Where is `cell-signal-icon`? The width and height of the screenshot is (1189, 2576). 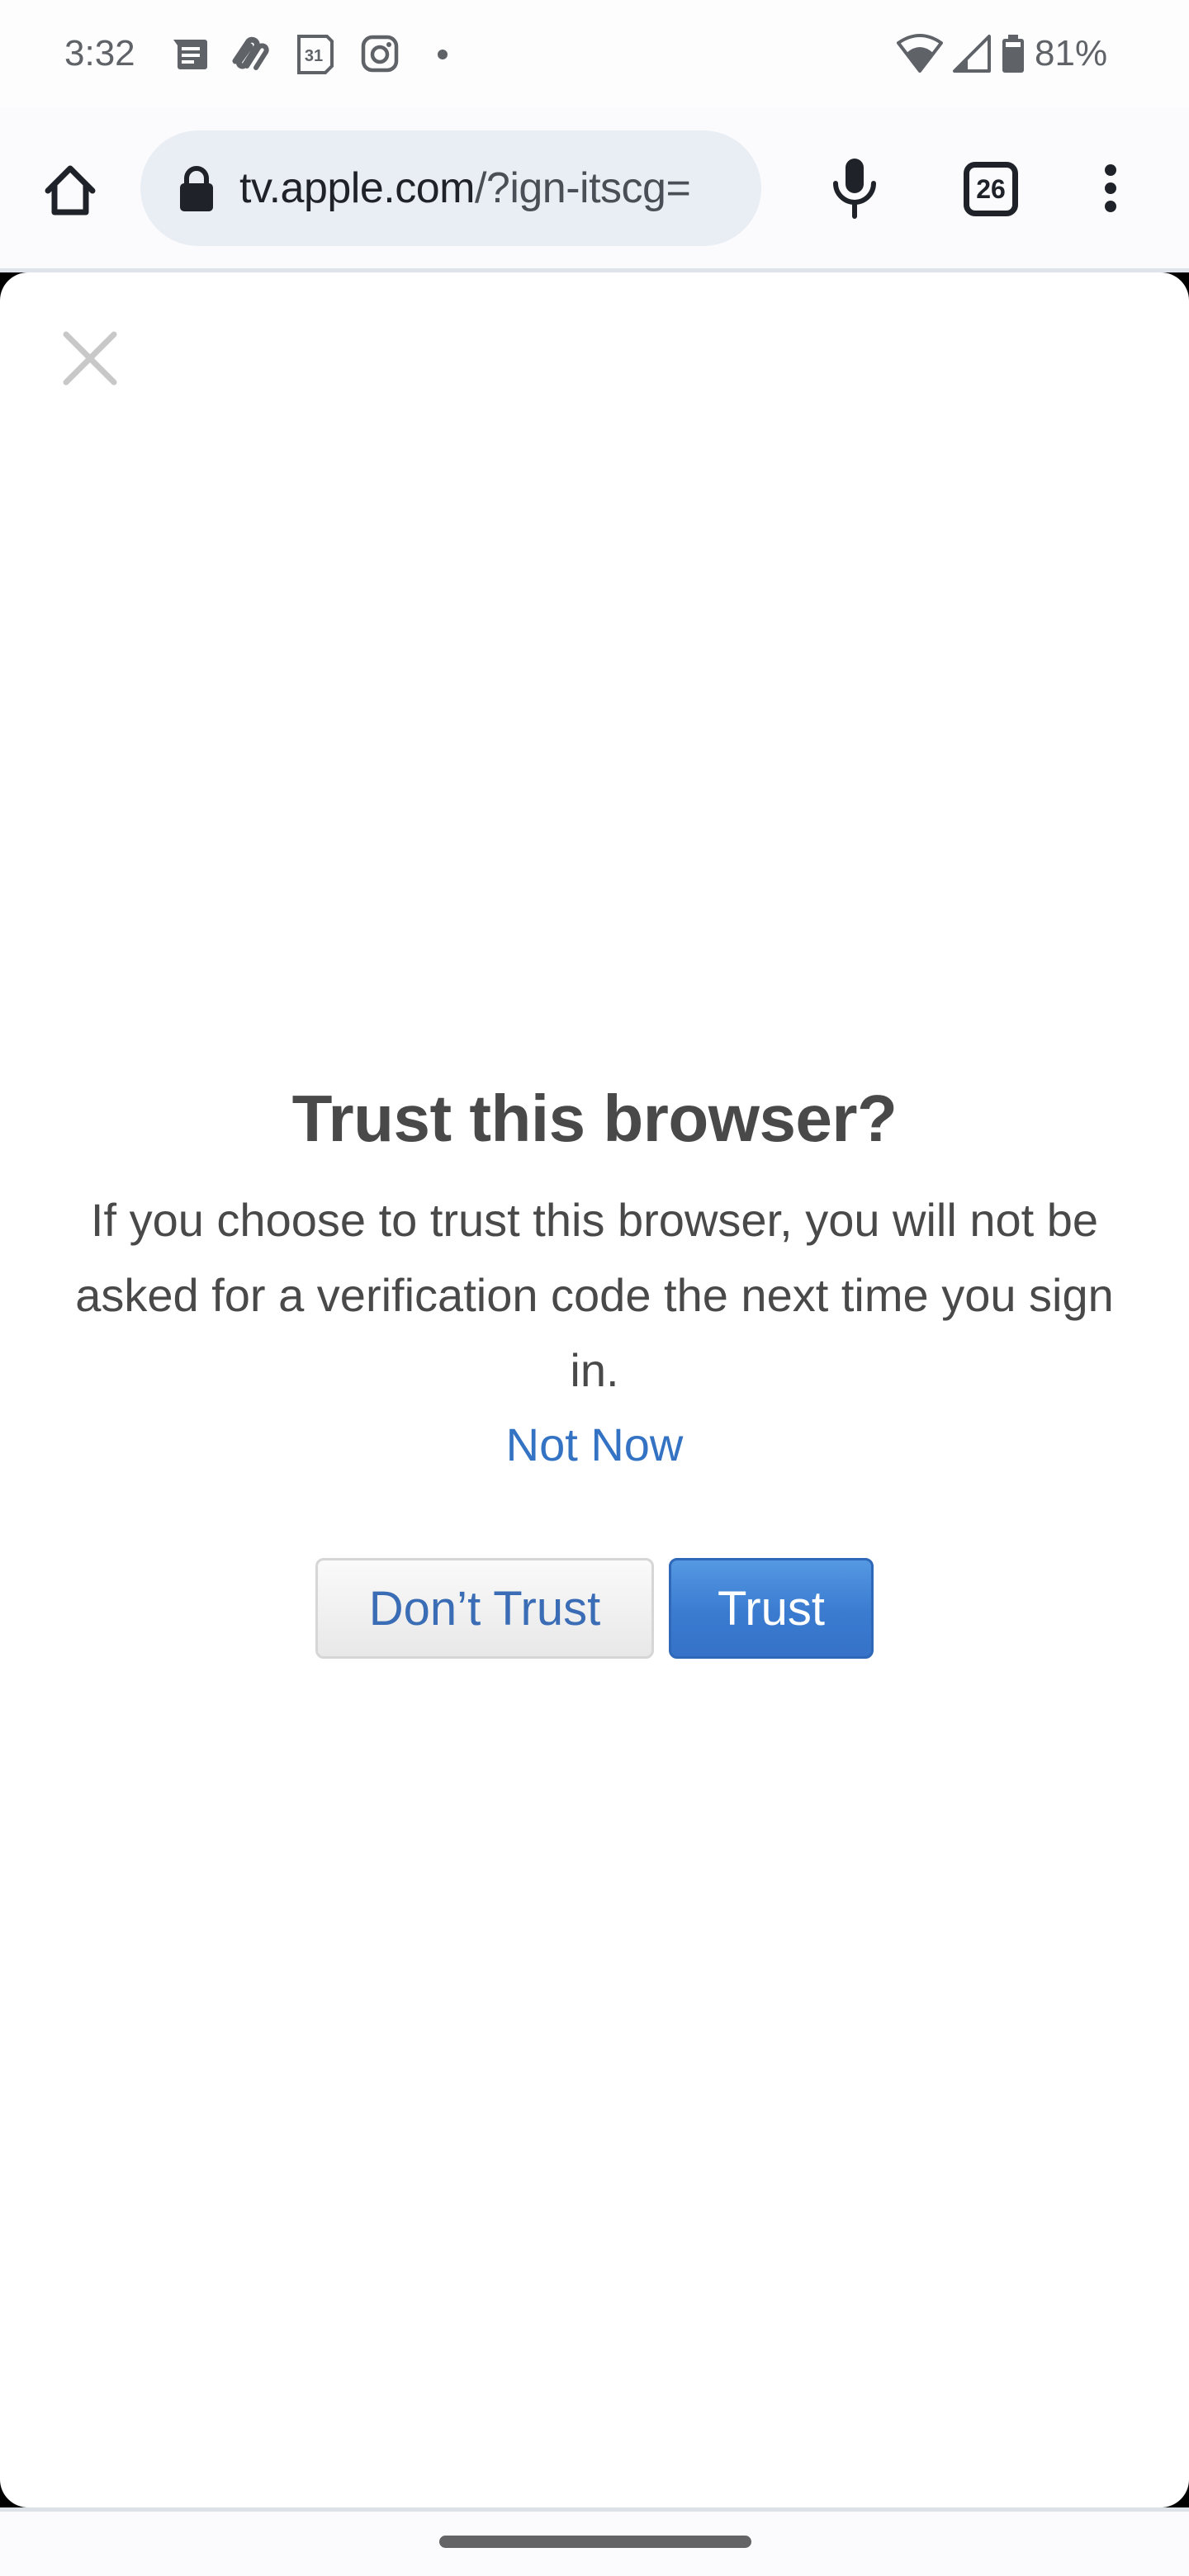 cell-signal-icon is located at coordinates (971, 53).